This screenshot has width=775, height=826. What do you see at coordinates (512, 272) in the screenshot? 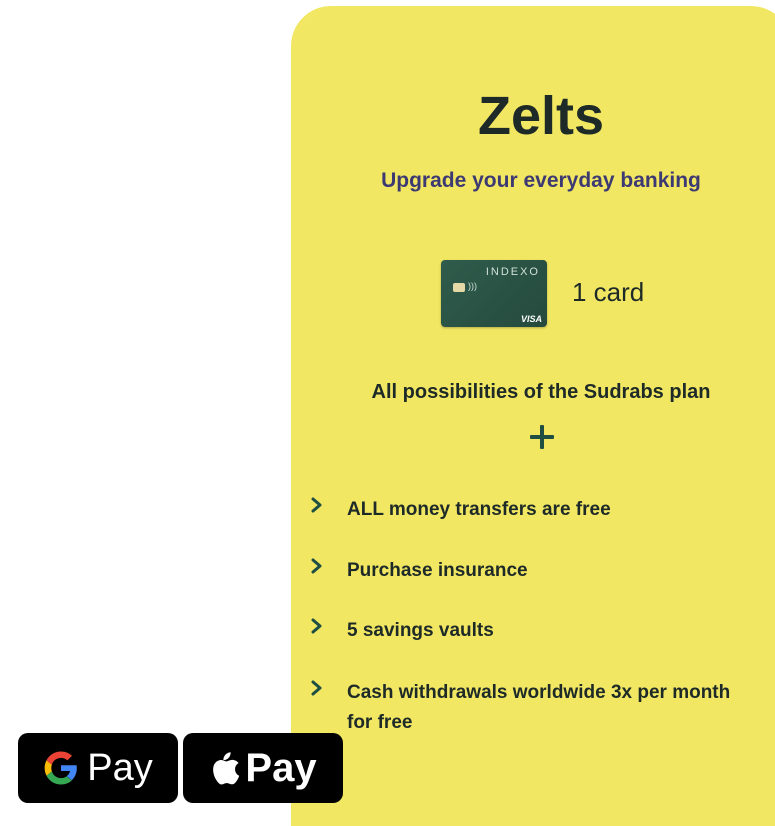
I see `card-brand-label: INDEXO` at bounding box center [512, 272].